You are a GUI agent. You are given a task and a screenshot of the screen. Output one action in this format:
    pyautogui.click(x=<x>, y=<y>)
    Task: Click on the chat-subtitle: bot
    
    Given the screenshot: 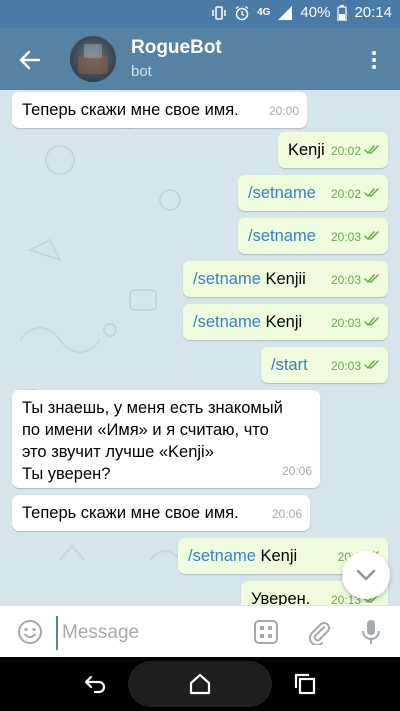 What is the action you would take?
    pyautogui.click(x=141, y=71)
    